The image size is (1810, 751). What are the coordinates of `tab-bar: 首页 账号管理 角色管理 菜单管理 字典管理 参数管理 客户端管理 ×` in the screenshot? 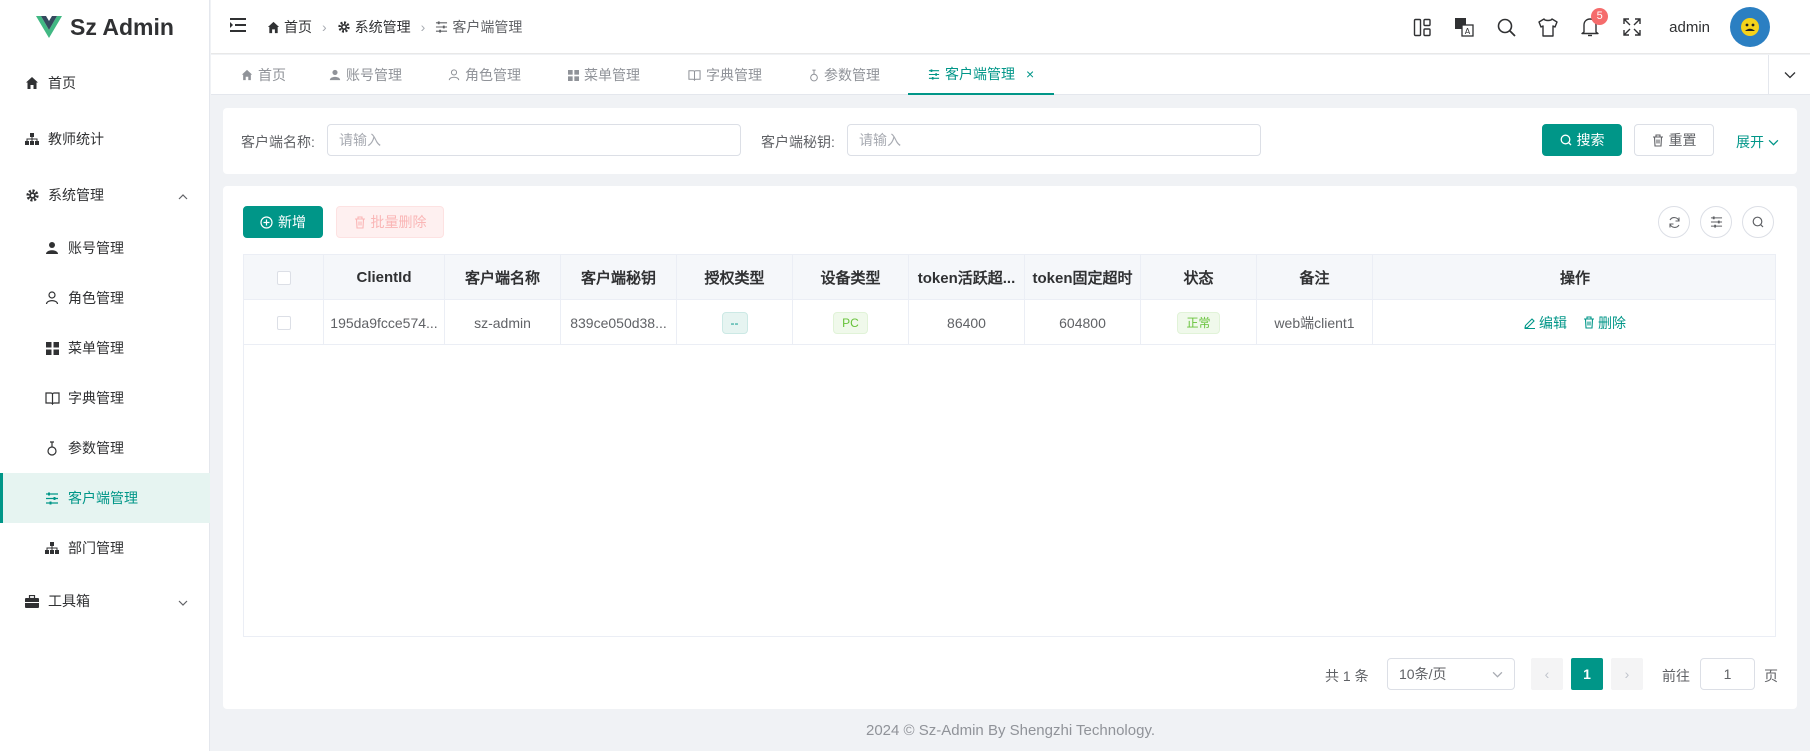 It's located at (1010, 75).